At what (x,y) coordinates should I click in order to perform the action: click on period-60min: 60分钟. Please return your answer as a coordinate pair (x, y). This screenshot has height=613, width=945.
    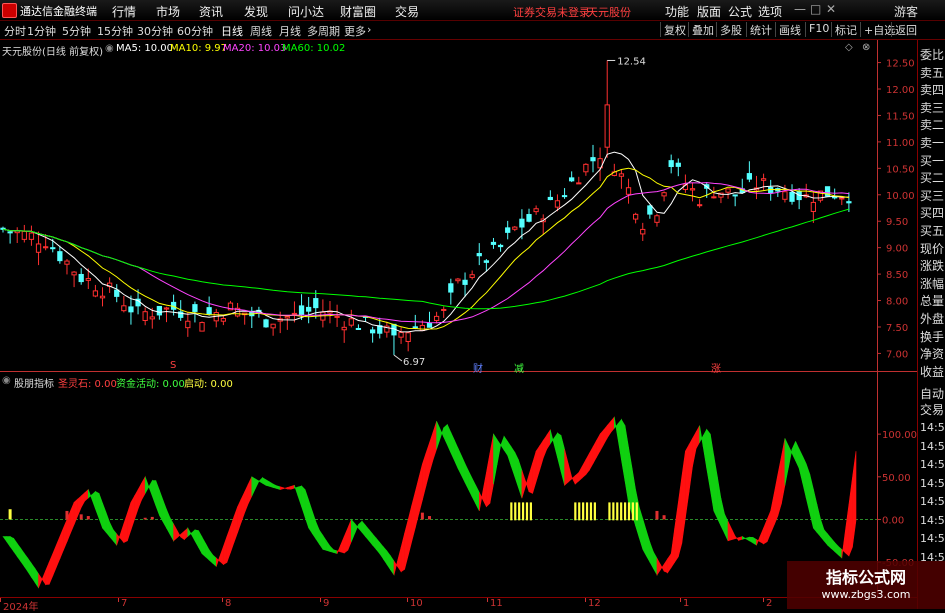
    Looking at the image, I should click on (195, 31).